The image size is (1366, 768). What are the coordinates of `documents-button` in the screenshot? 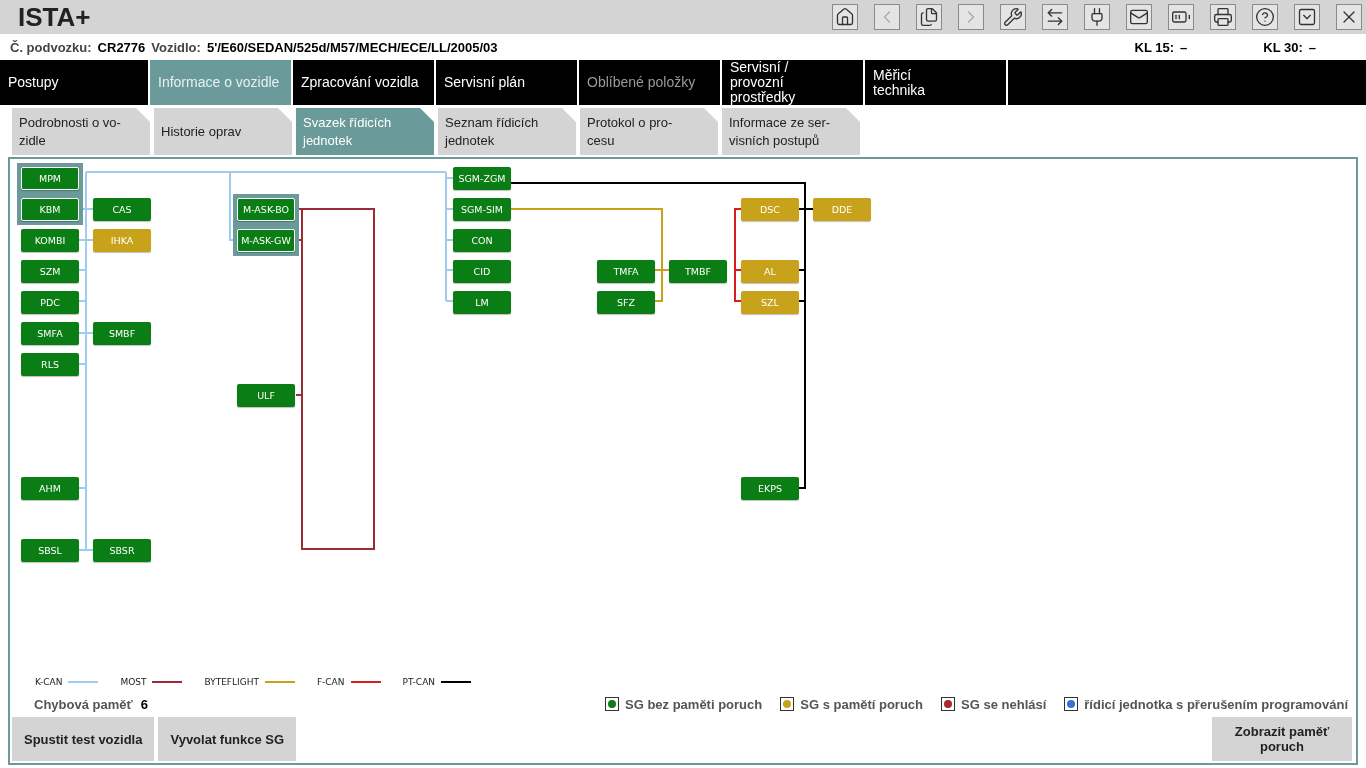 It's located at (929, 17).